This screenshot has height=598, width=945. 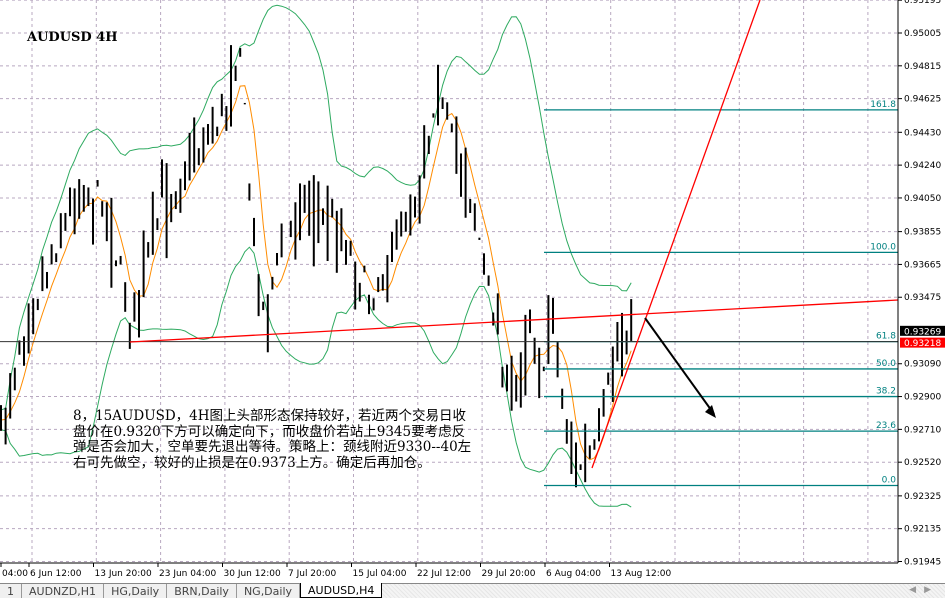 What do you see at coordinates (676, 234) in the screenshot?
I see `trendline` at bounding box center [676, 234].